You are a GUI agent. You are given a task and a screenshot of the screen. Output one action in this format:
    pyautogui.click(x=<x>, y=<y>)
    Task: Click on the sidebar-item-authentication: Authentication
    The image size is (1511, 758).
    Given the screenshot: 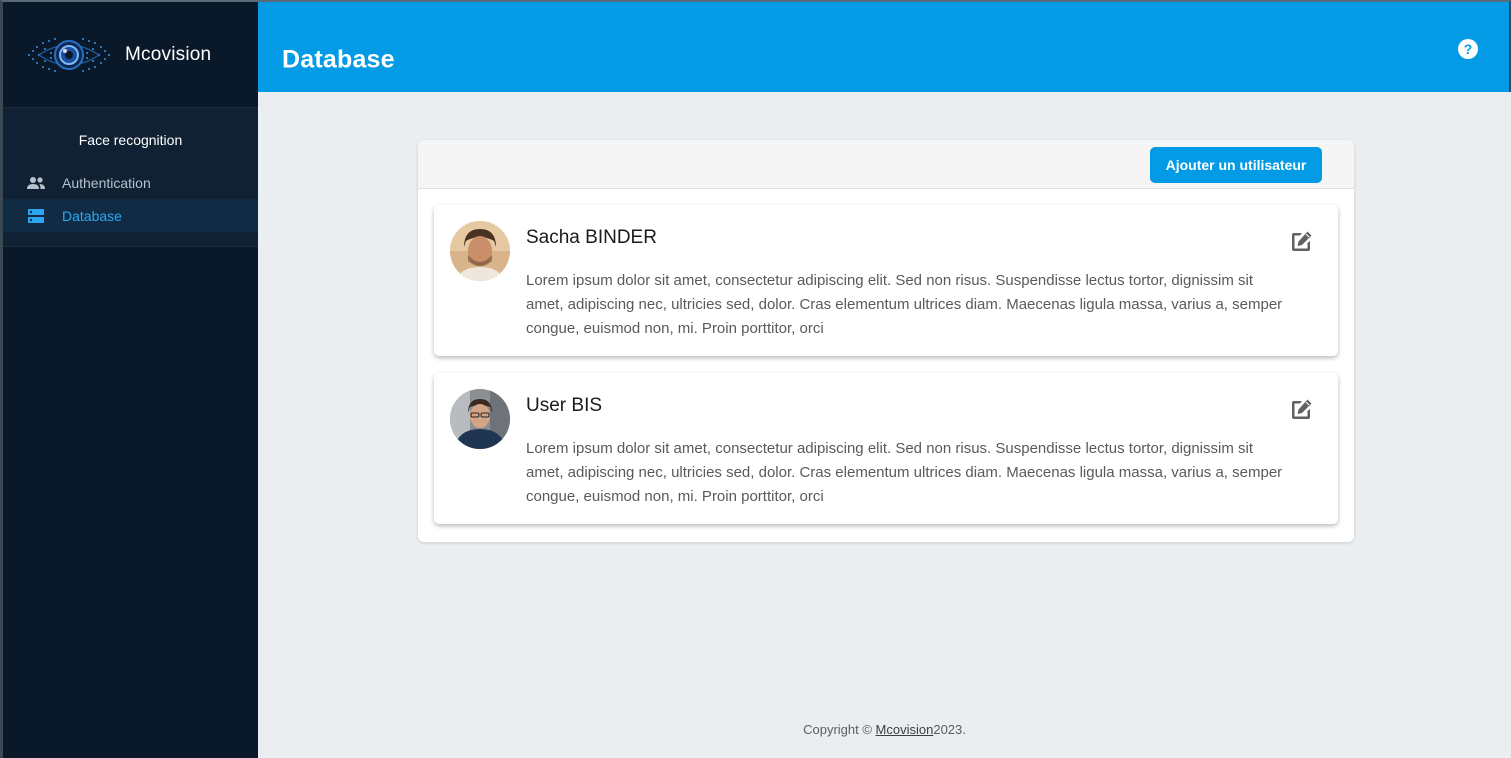 What is the action you would take?
    pyautogui.click(x=130, y=182)
    